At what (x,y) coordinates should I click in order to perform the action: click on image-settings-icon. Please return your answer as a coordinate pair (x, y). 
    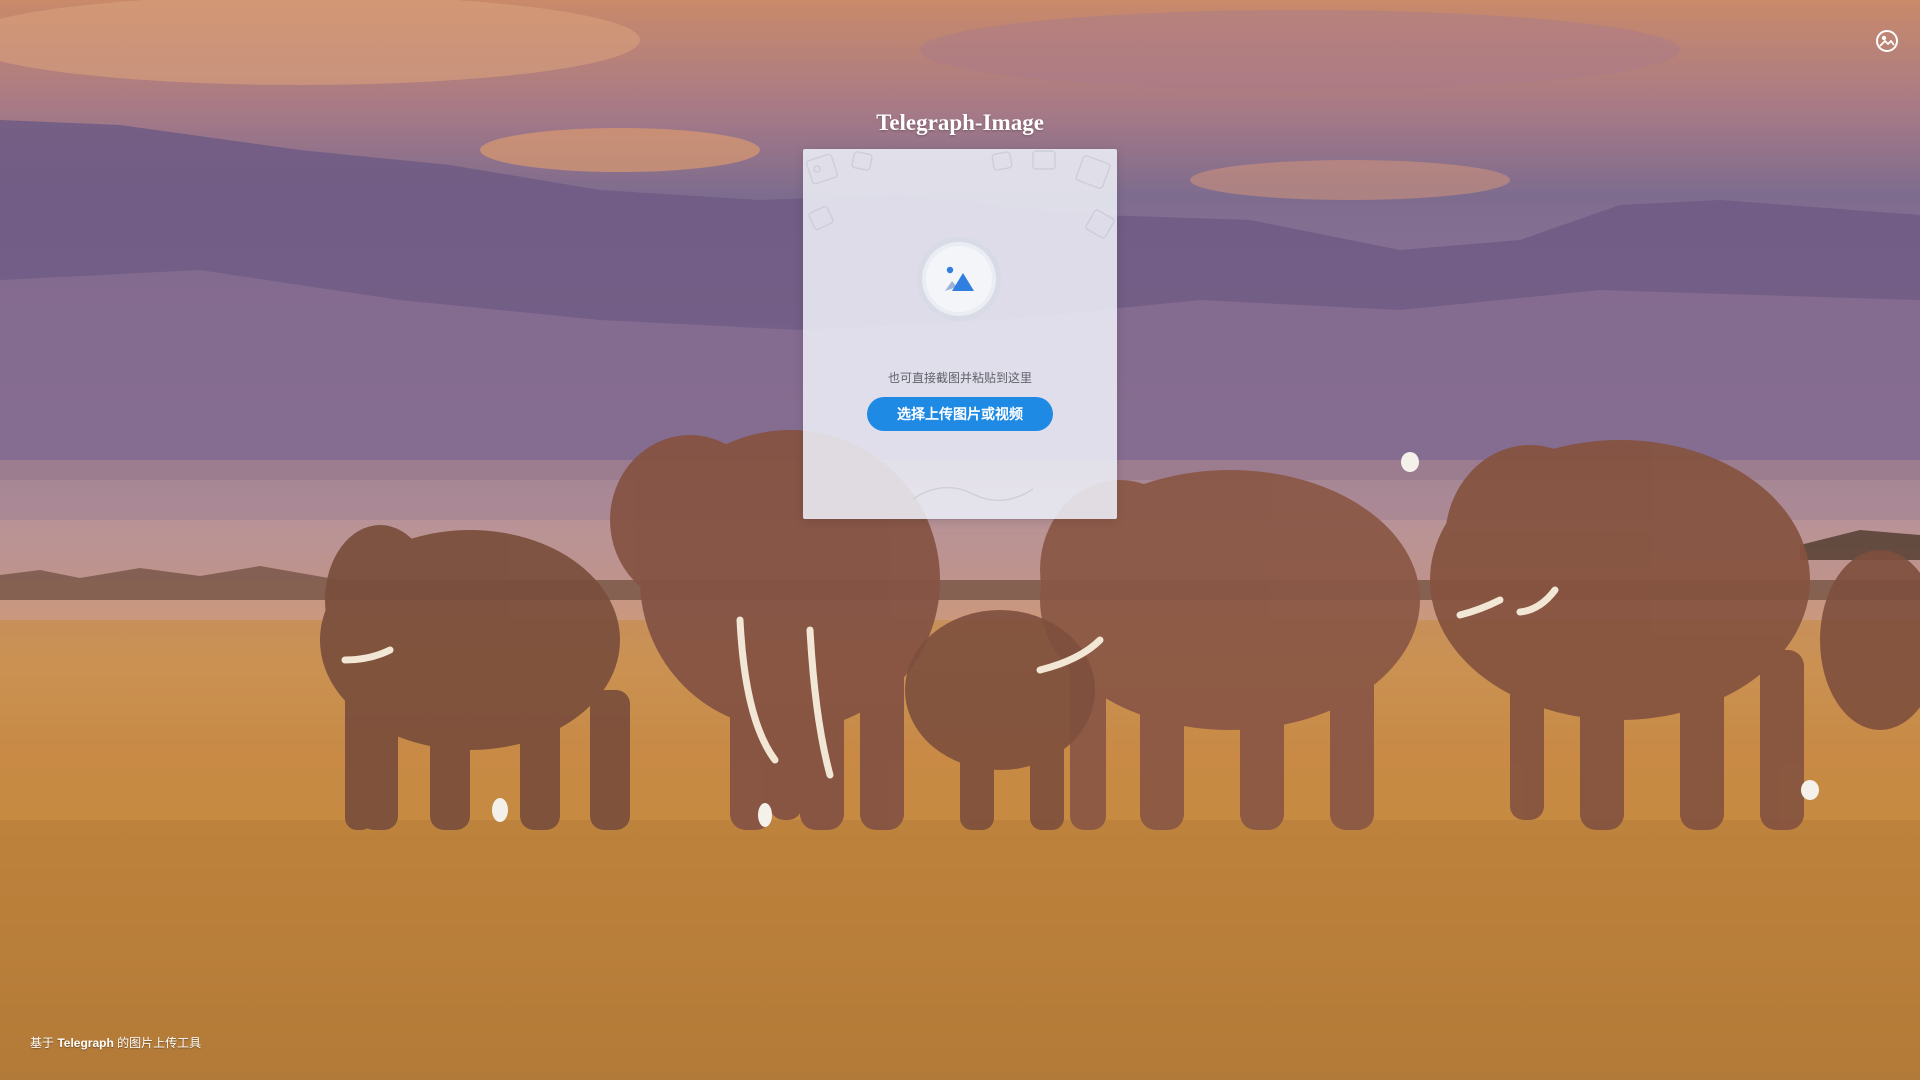
    Looking at the image, I should click on (1887, 41).